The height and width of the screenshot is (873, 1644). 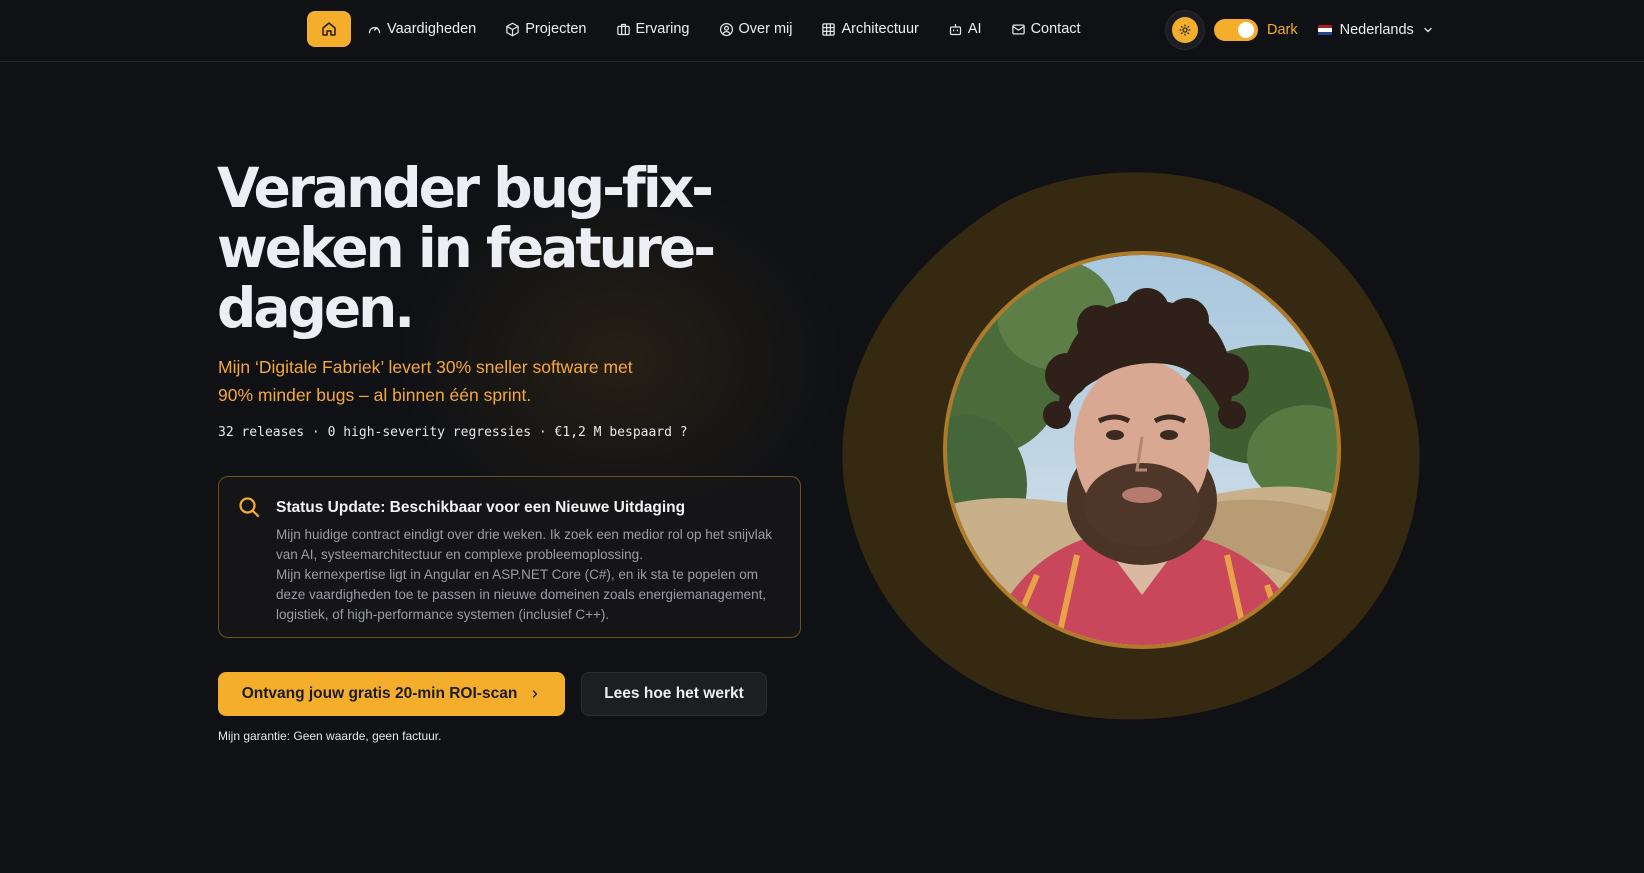 I want to click on toggle-knob, so click(x=1246, y=30).